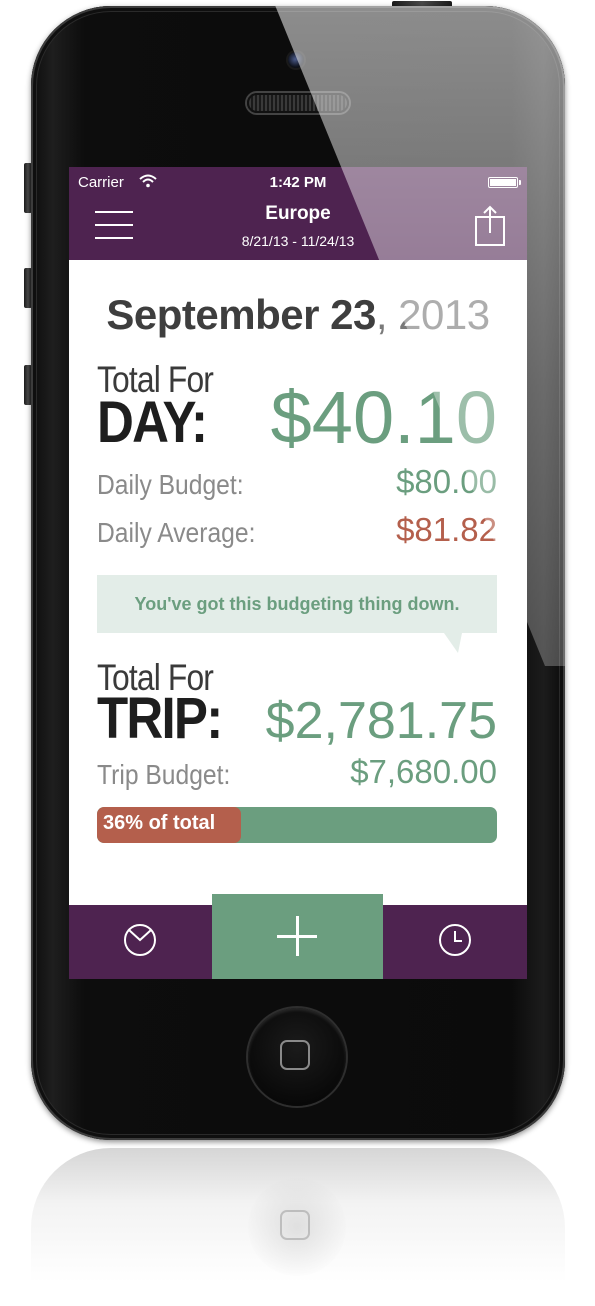 This screenshot has height=1306, width=595. Describe the element at coordinates (432, 314) in the screenshot. I see `date-year: , 2013` at that location.